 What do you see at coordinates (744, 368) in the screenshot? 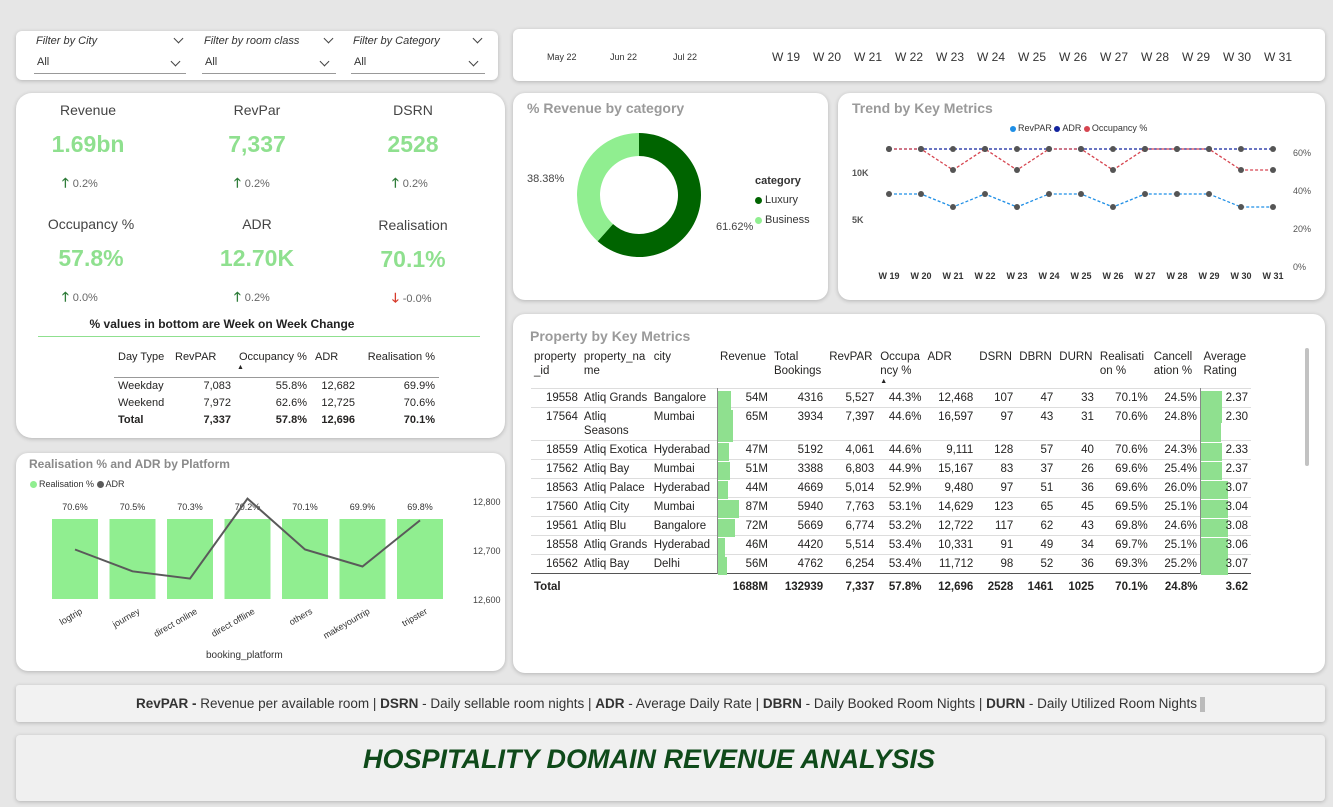
I see `col-header: Revenue` at bounding box center [744, 368].